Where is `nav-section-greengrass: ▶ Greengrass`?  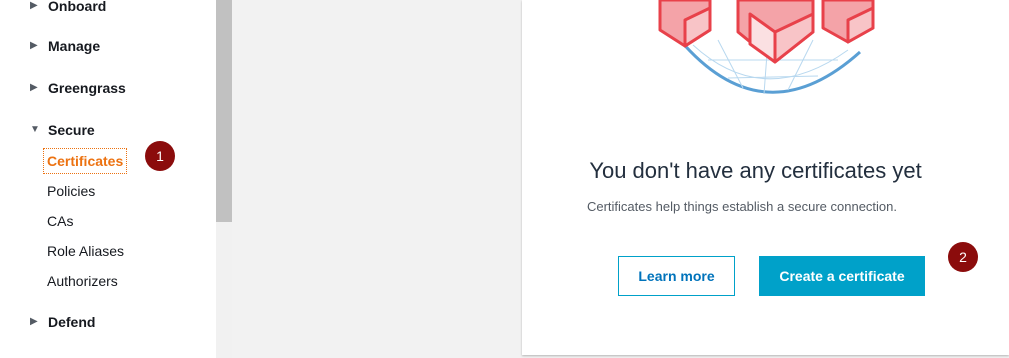 nav-section-greengrass: ▶ Greengrass is located at coordinates (63, 88).